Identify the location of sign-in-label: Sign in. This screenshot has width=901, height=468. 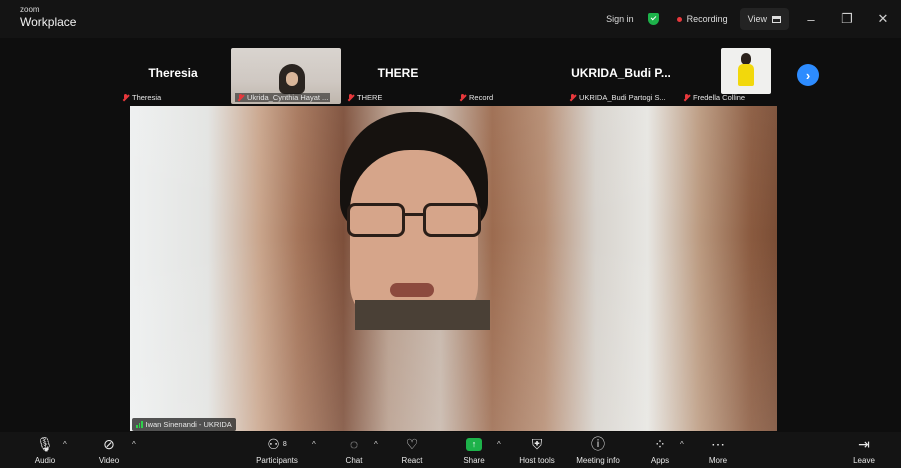
(620, 19).